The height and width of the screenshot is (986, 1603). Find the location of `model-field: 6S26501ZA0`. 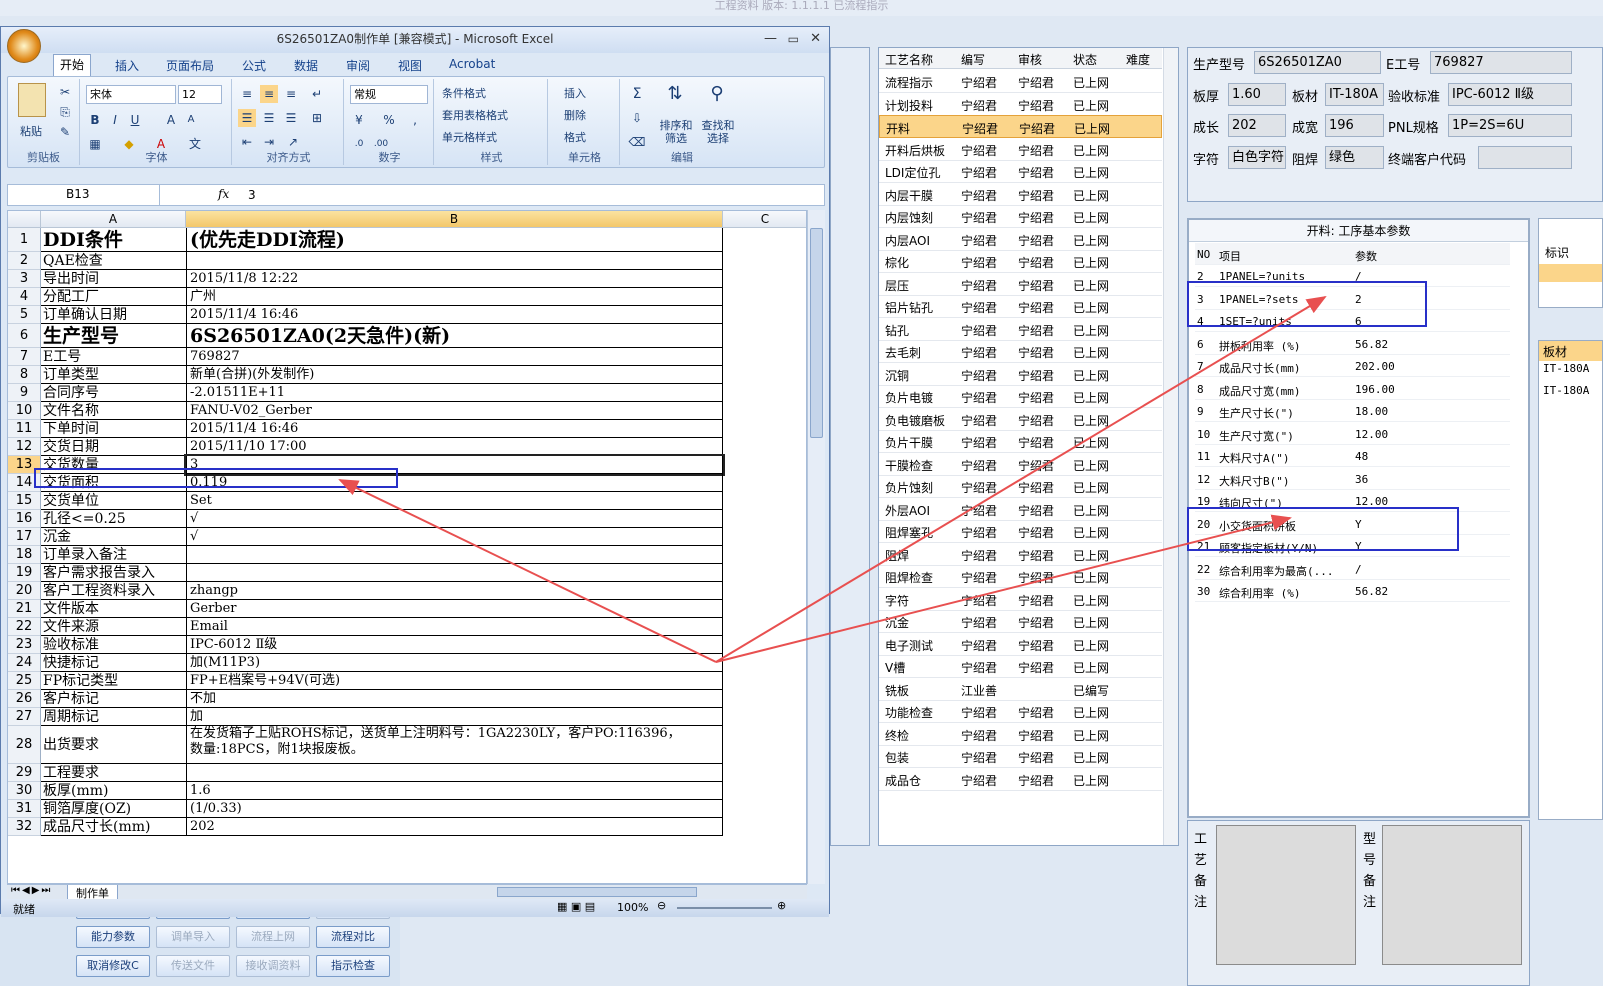

model-field: 6S26501ZA0 is located at coordinates (1317, 62).